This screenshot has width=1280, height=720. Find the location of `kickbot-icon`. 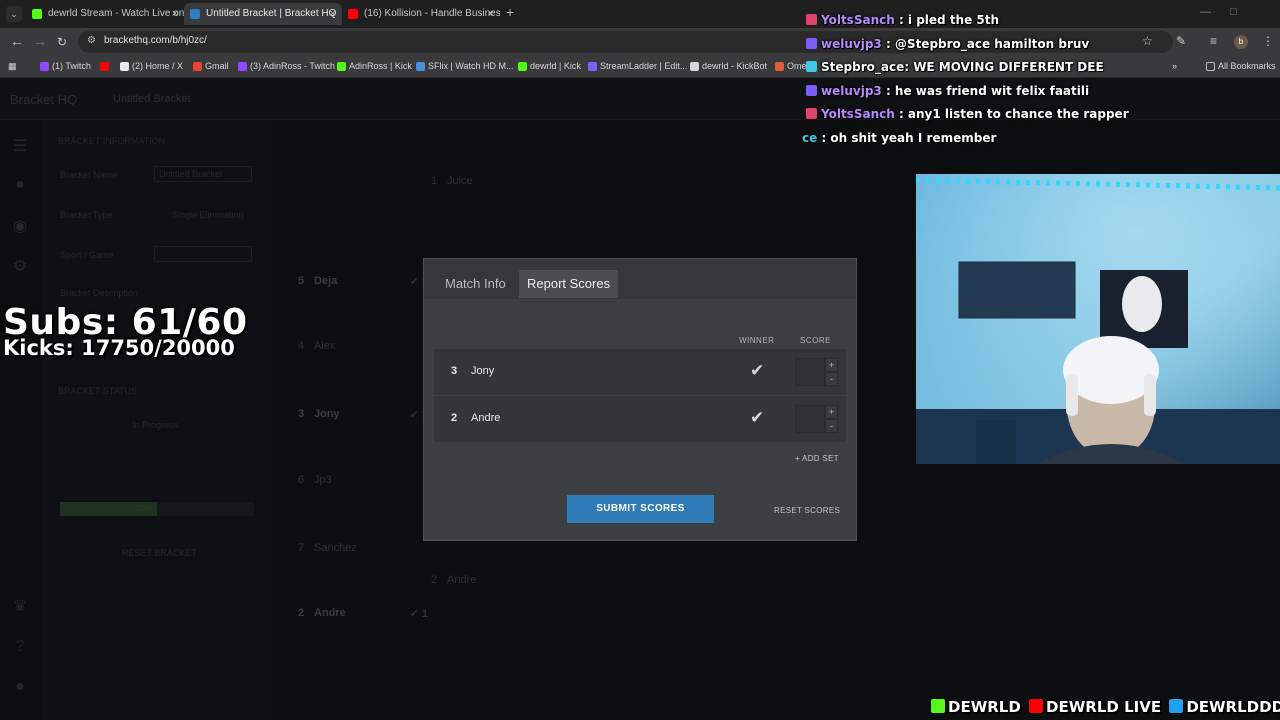

kickbot-icon is located at coordinates (694, 66).